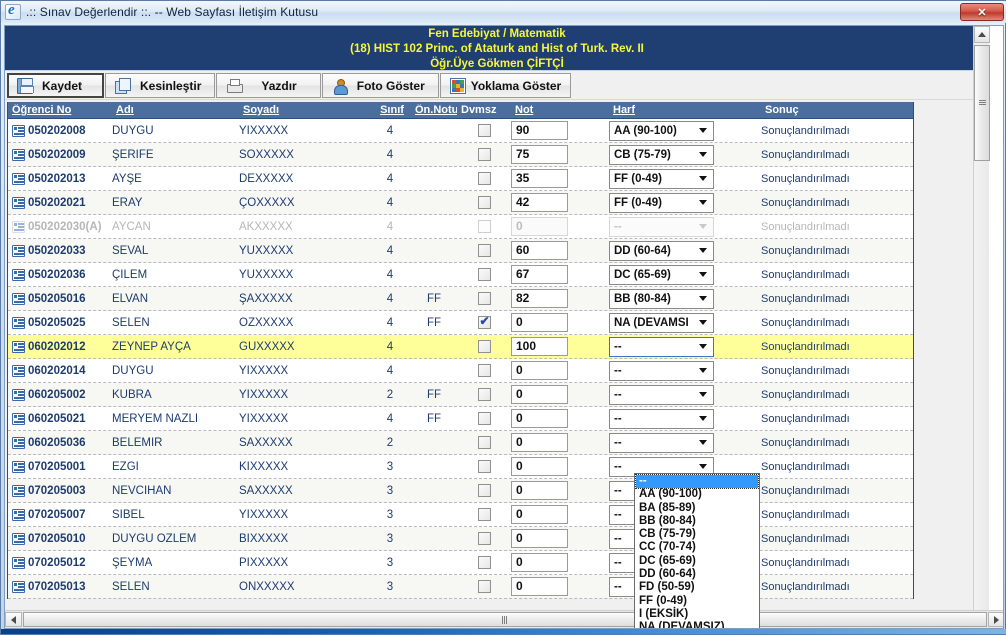 The height and width of the screenshot is (635, 1006). I want to click on horizontal-scrollbar, so click(504, 619).